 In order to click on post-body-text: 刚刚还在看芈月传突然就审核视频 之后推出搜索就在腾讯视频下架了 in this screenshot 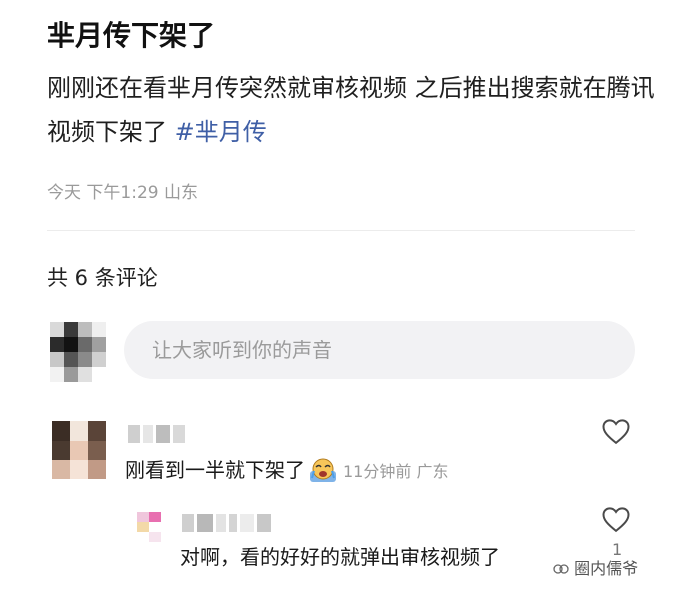, I will do `click(351, 110)`.